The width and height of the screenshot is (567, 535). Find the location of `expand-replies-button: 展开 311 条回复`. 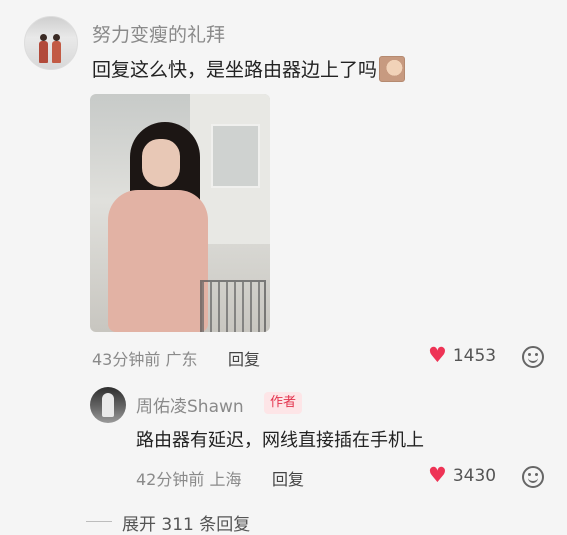

expand-replies-button: 展开 311 条回复 is located at coordinates (186, 522).